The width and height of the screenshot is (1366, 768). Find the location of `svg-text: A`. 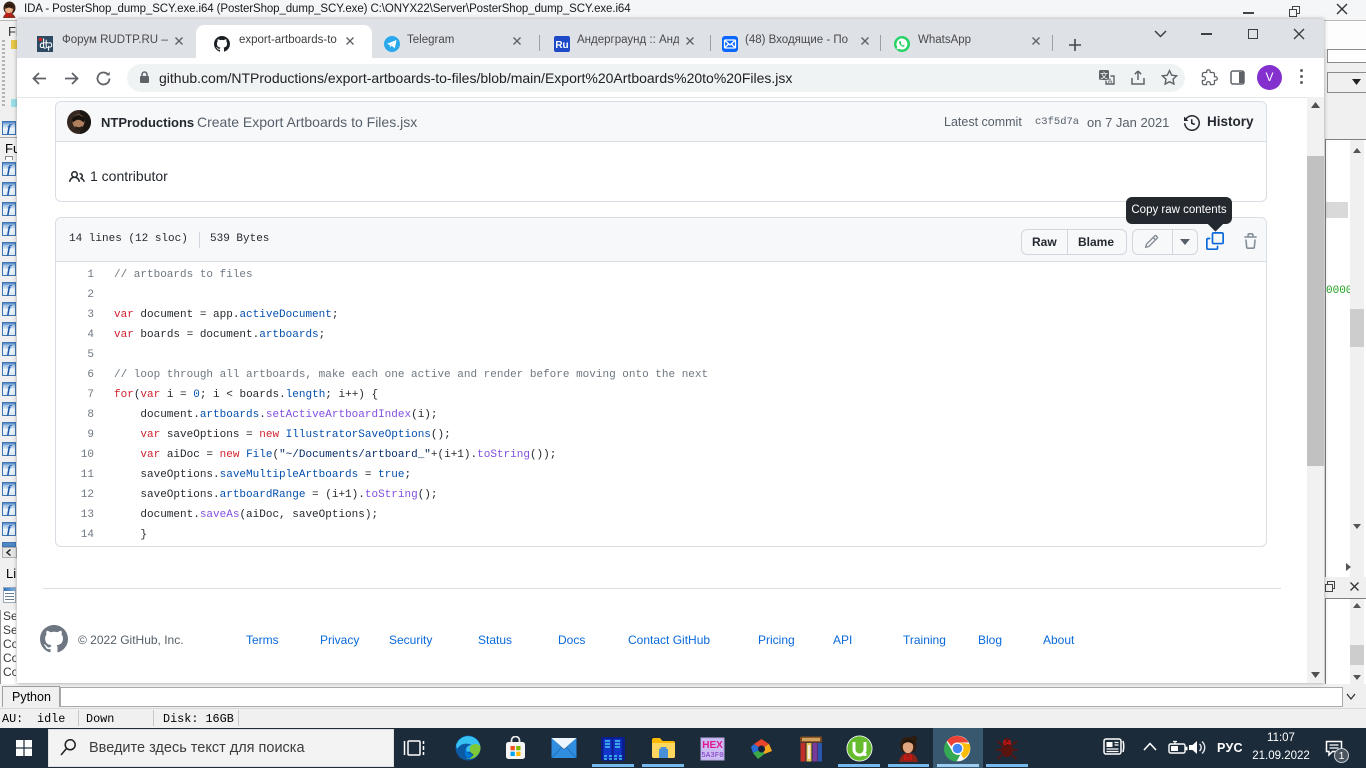

svg-text: A is located at coordinates (1109, 81).